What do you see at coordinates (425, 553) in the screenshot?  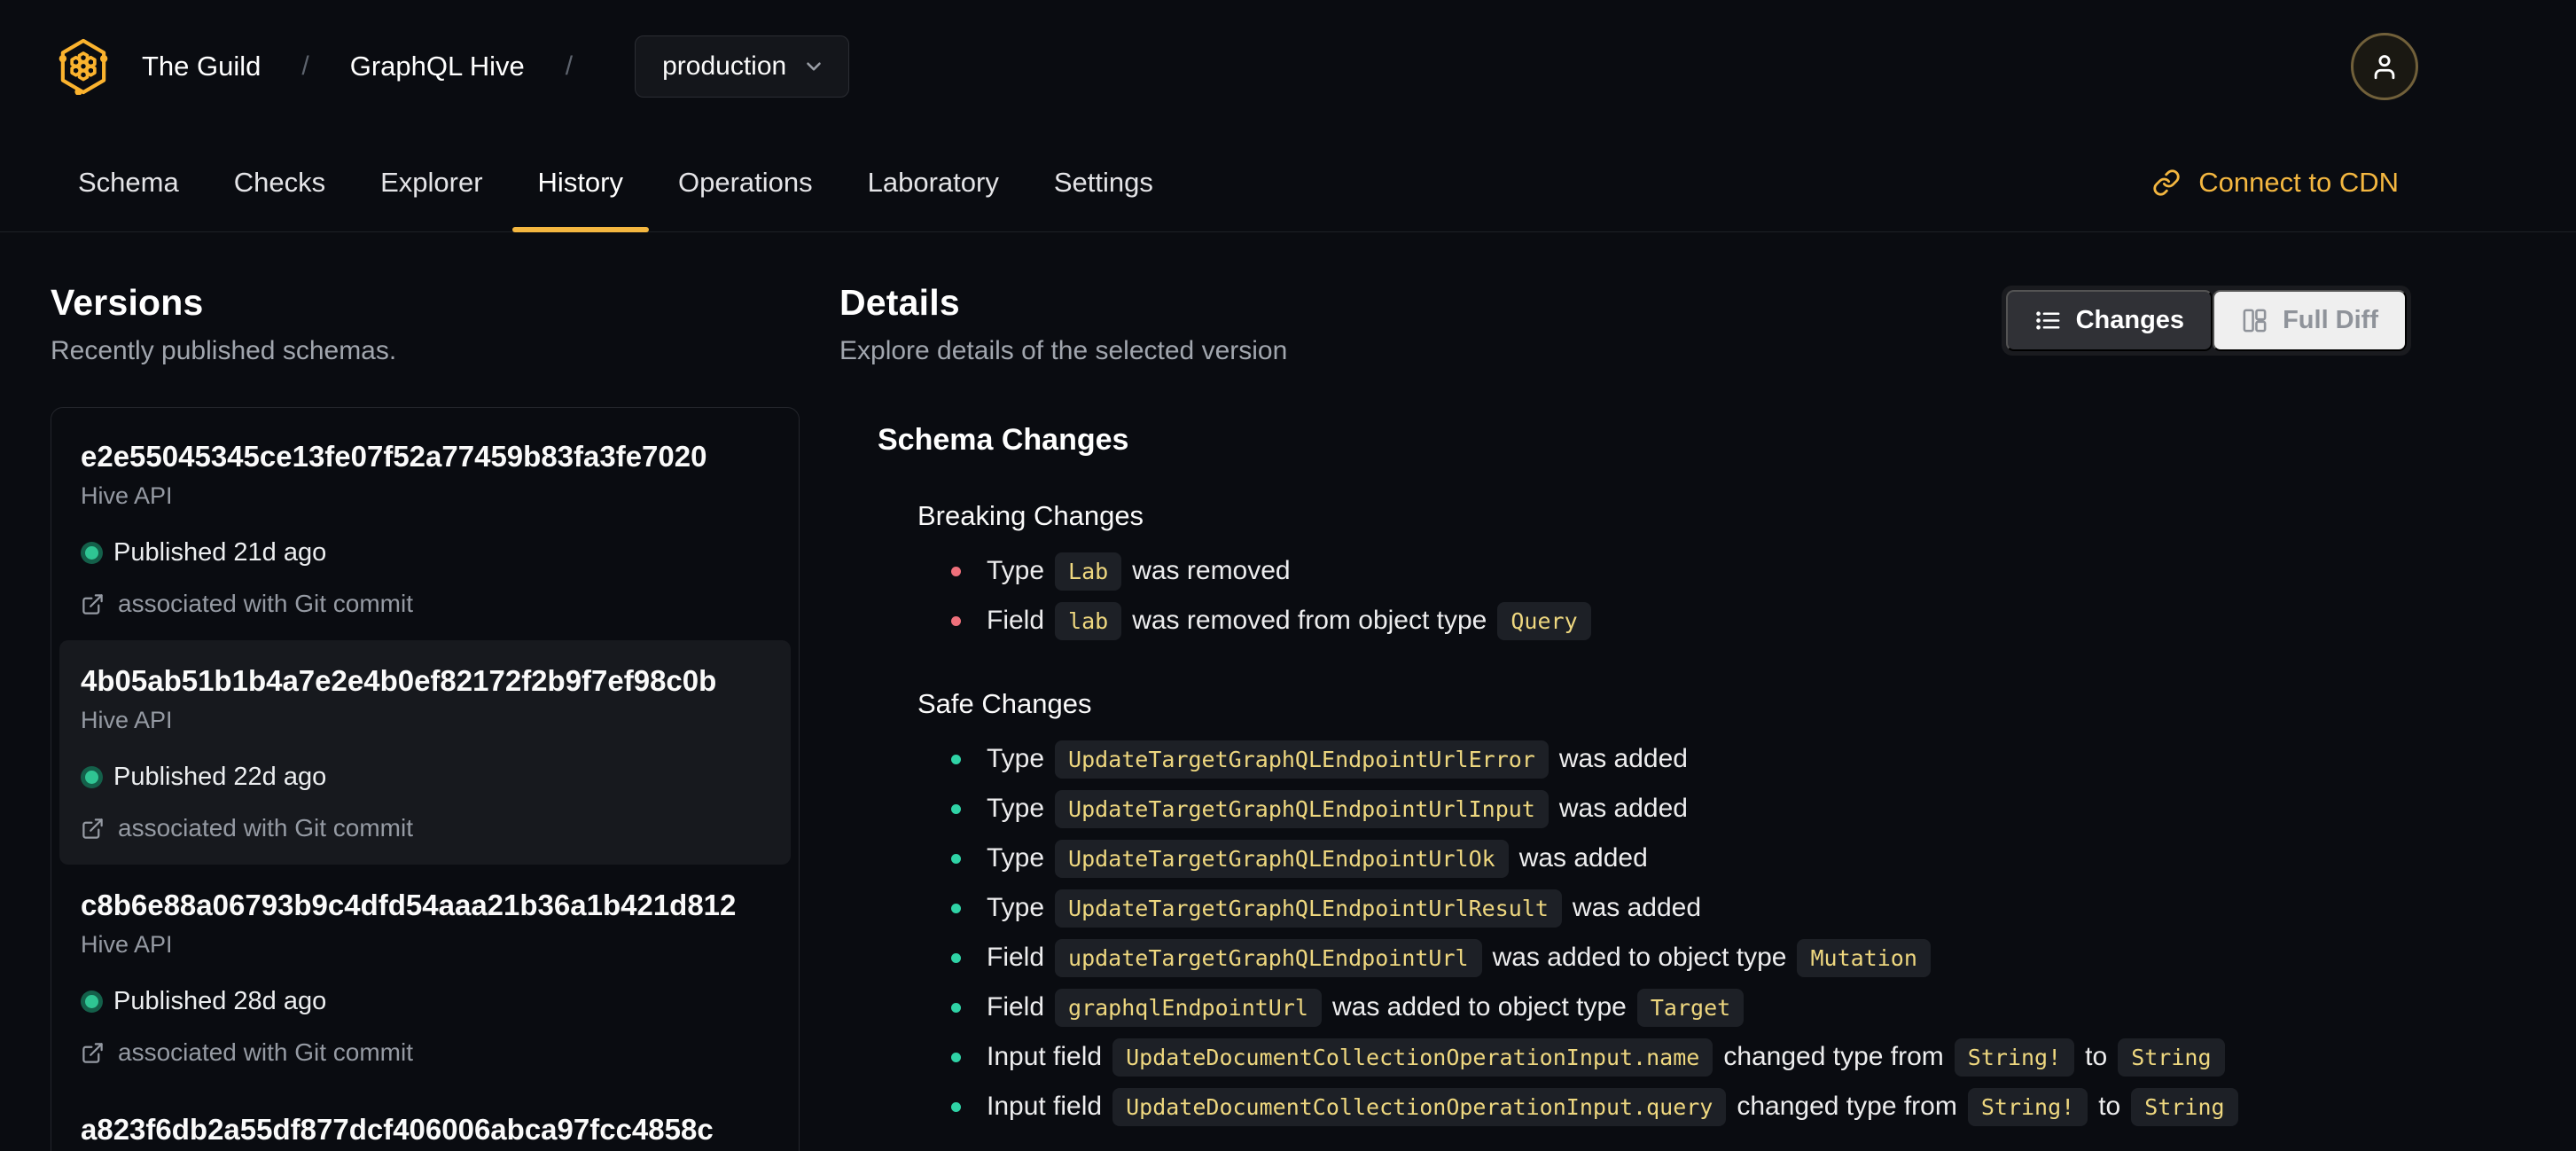 I see `version-published: Published 21d ago` at bounding box center [425, 553].